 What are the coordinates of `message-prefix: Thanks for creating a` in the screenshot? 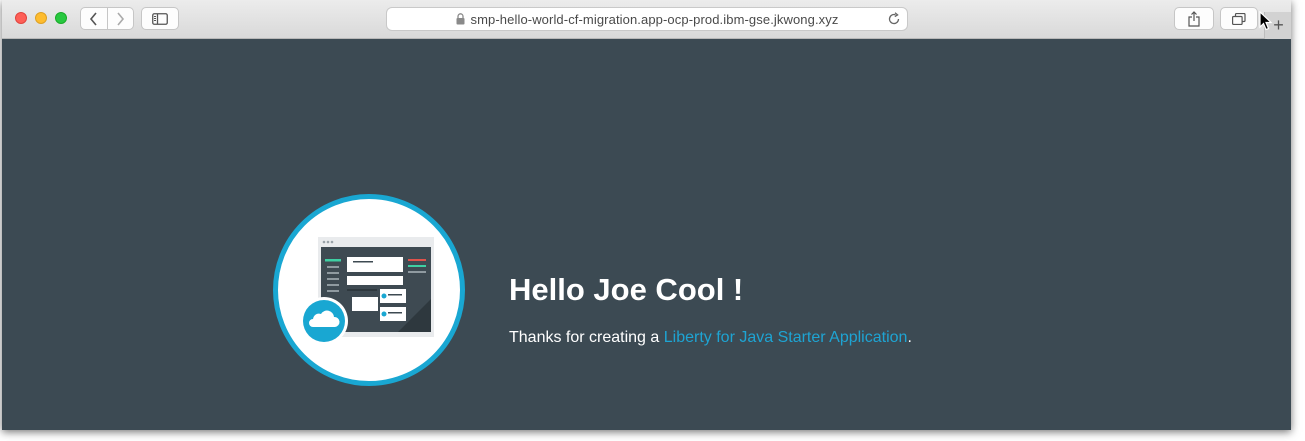 It's located at (586, 337).